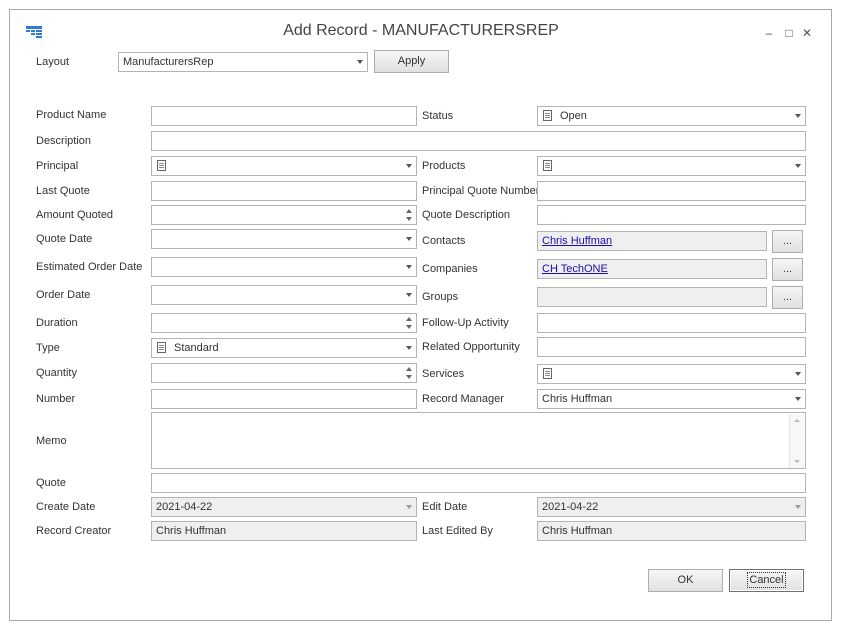 The height and width of the screenshot is (632, 842). I want to click on quantity-label: Quantity, so click(56, 373).